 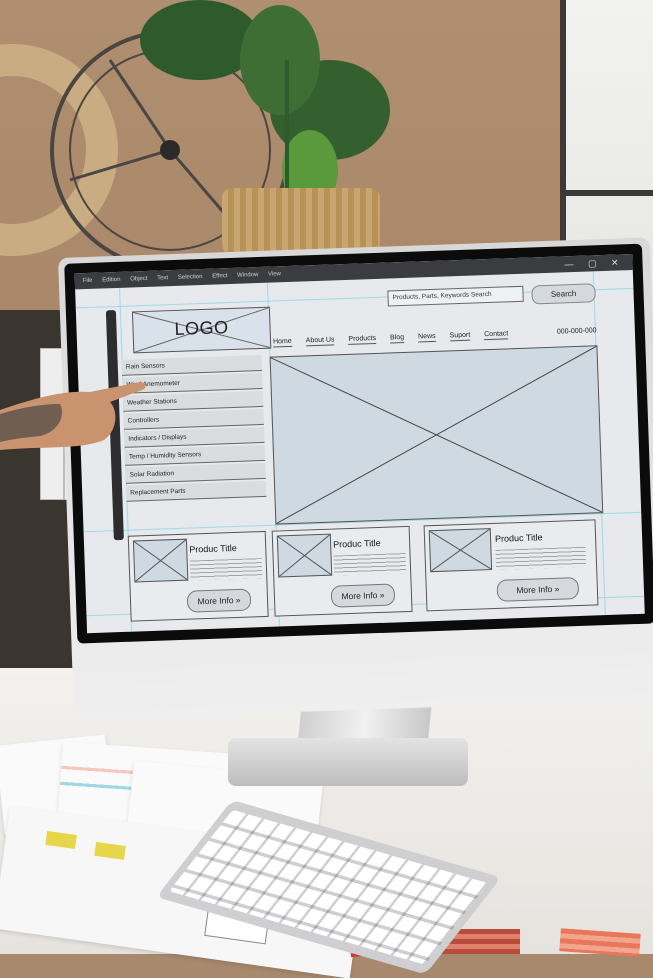 I want to click on search-input: Products, Parts, Keywords Search, so click(x=455, y=296).